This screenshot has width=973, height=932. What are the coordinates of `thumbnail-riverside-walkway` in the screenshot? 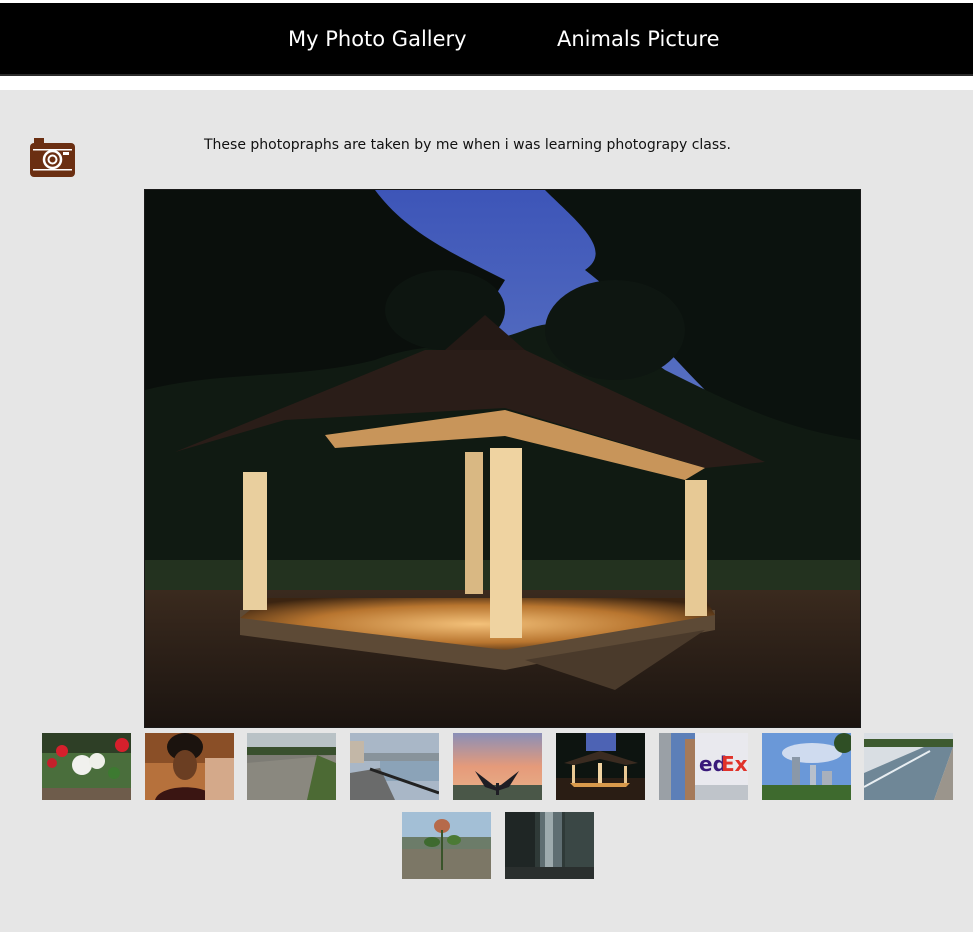 It's located at (394, 766).